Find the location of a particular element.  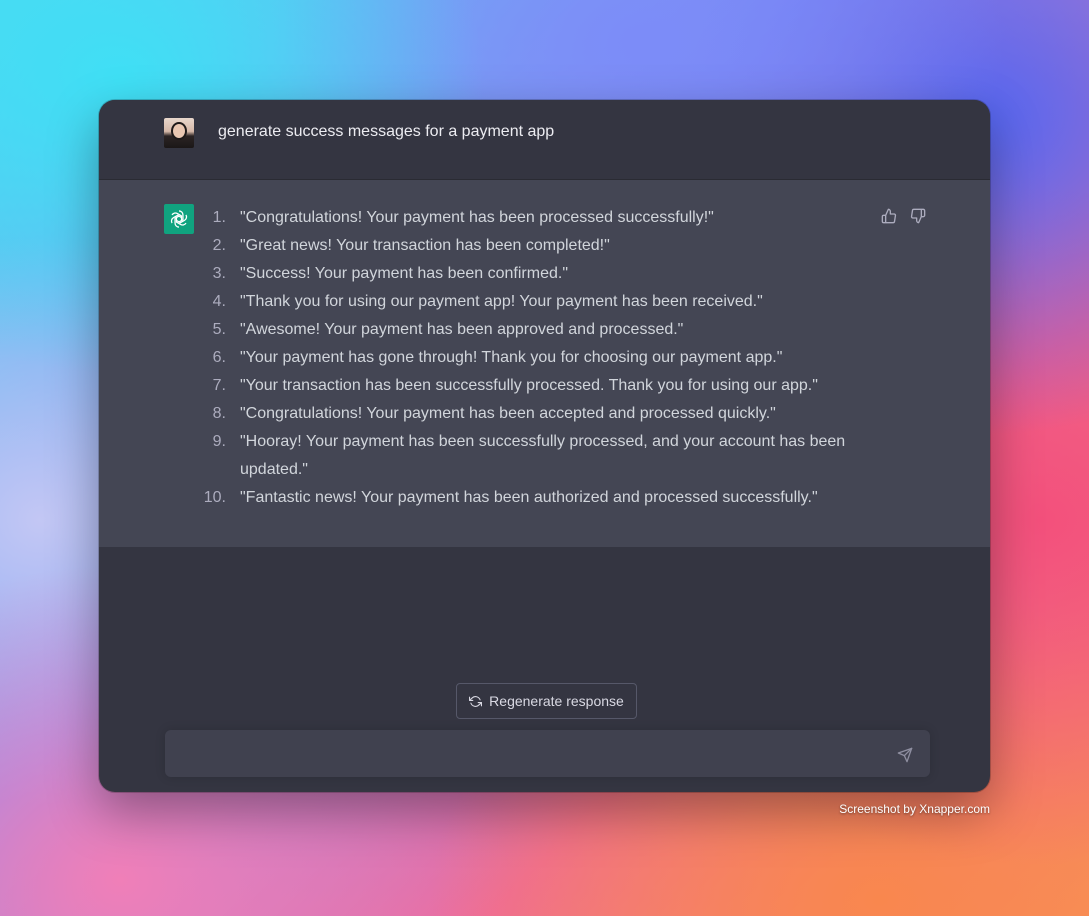

user-avatar is located at coordinates (179, 133).